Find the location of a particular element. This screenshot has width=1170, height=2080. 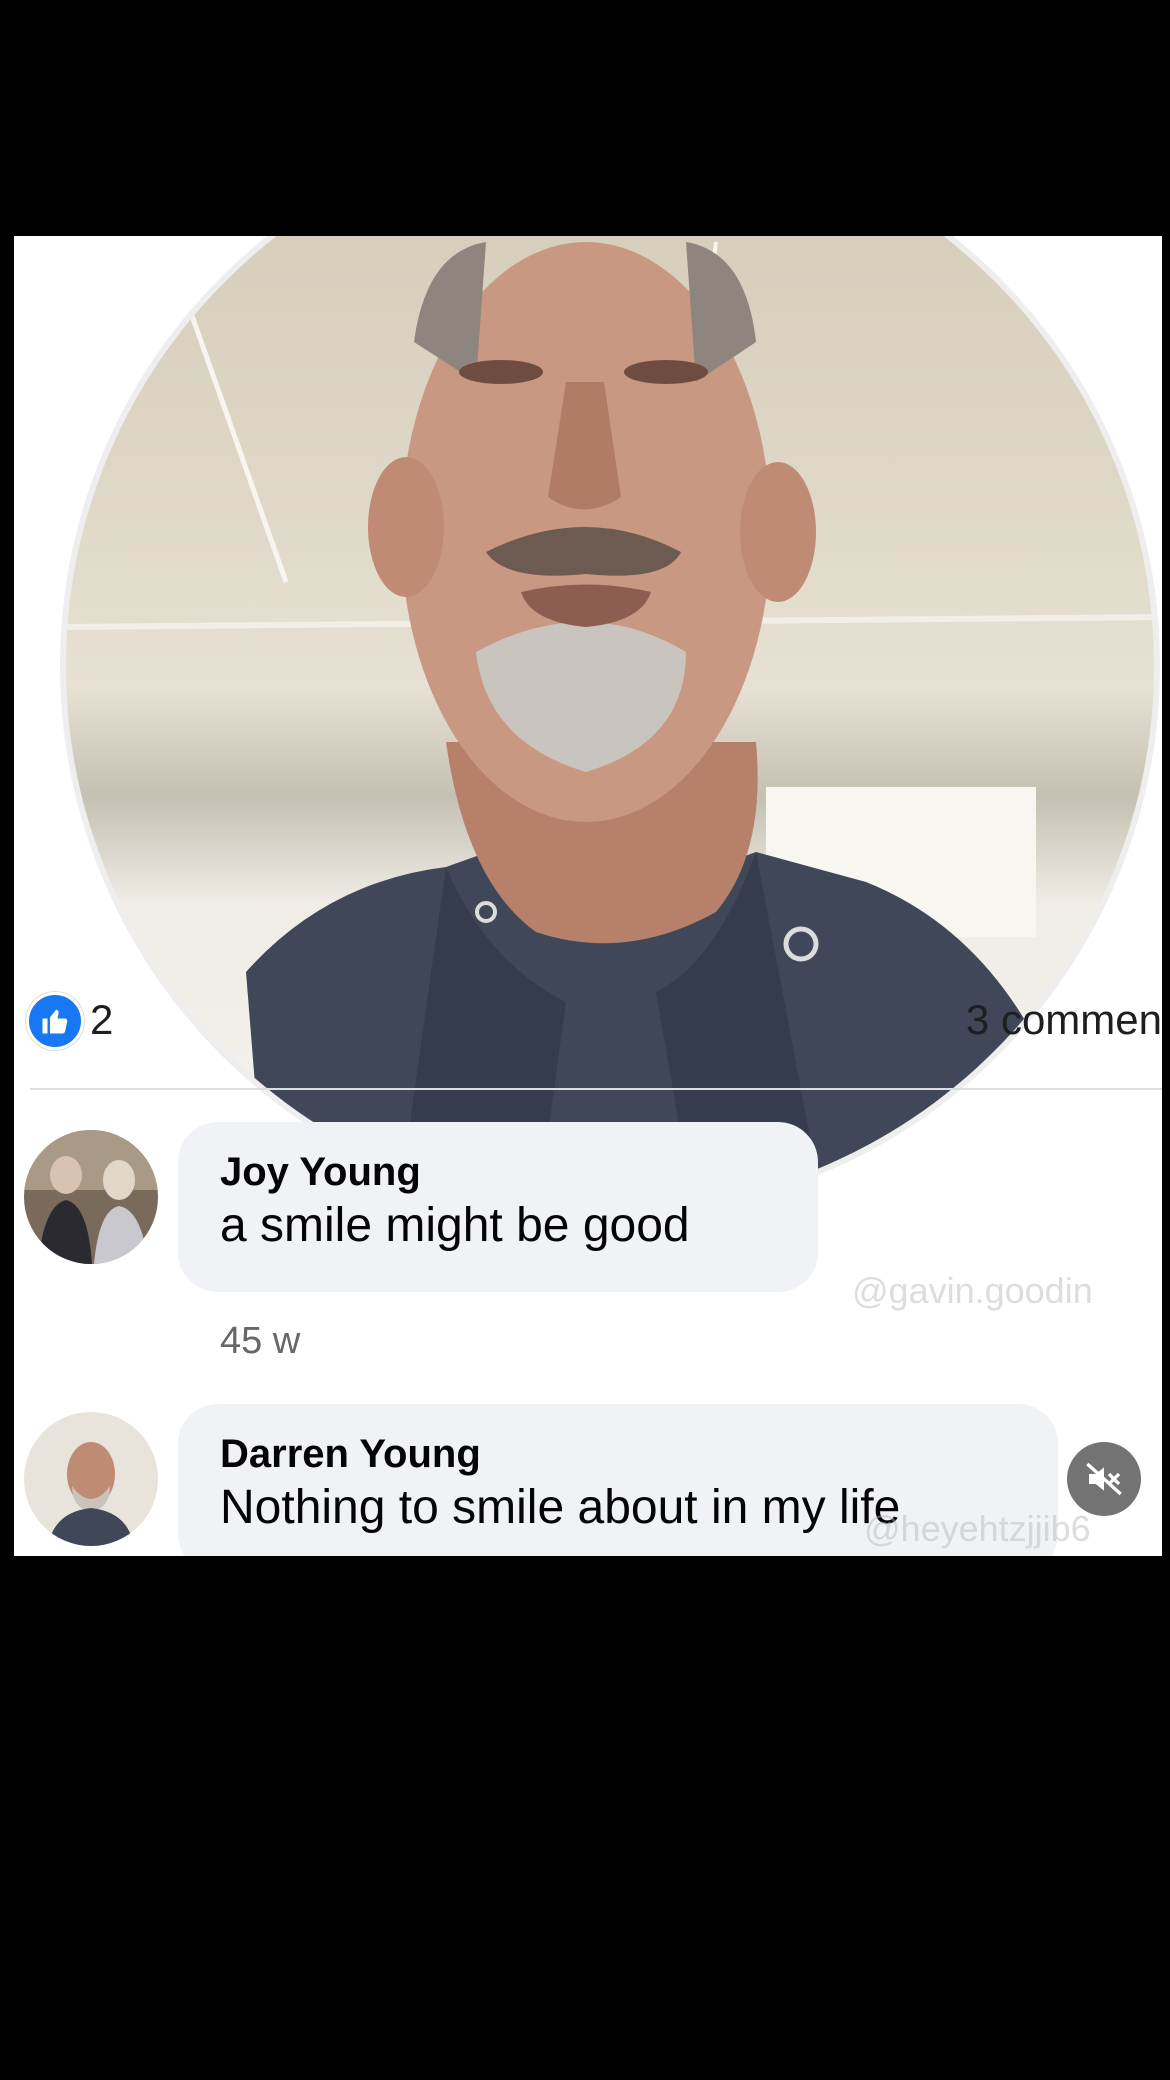

thumbs-up-icon is located at coordinates (55, 1021).